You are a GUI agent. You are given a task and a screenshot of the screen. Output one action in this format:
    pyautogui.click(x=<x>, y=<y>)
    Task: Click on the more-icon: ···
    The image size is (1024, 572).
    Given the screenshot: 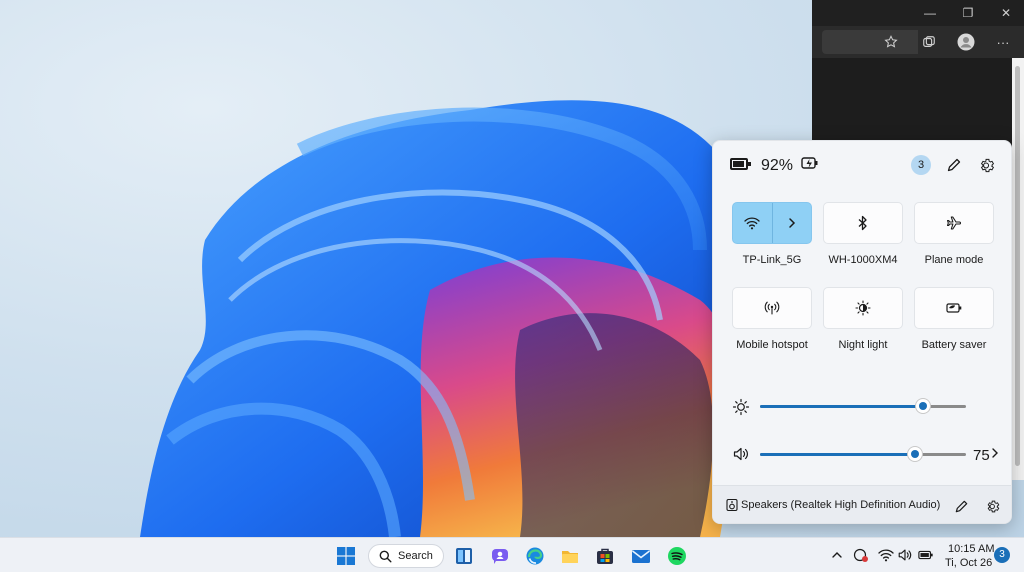 What is the action you would take?
    pyautogui.click(x=1003, y=42)
    